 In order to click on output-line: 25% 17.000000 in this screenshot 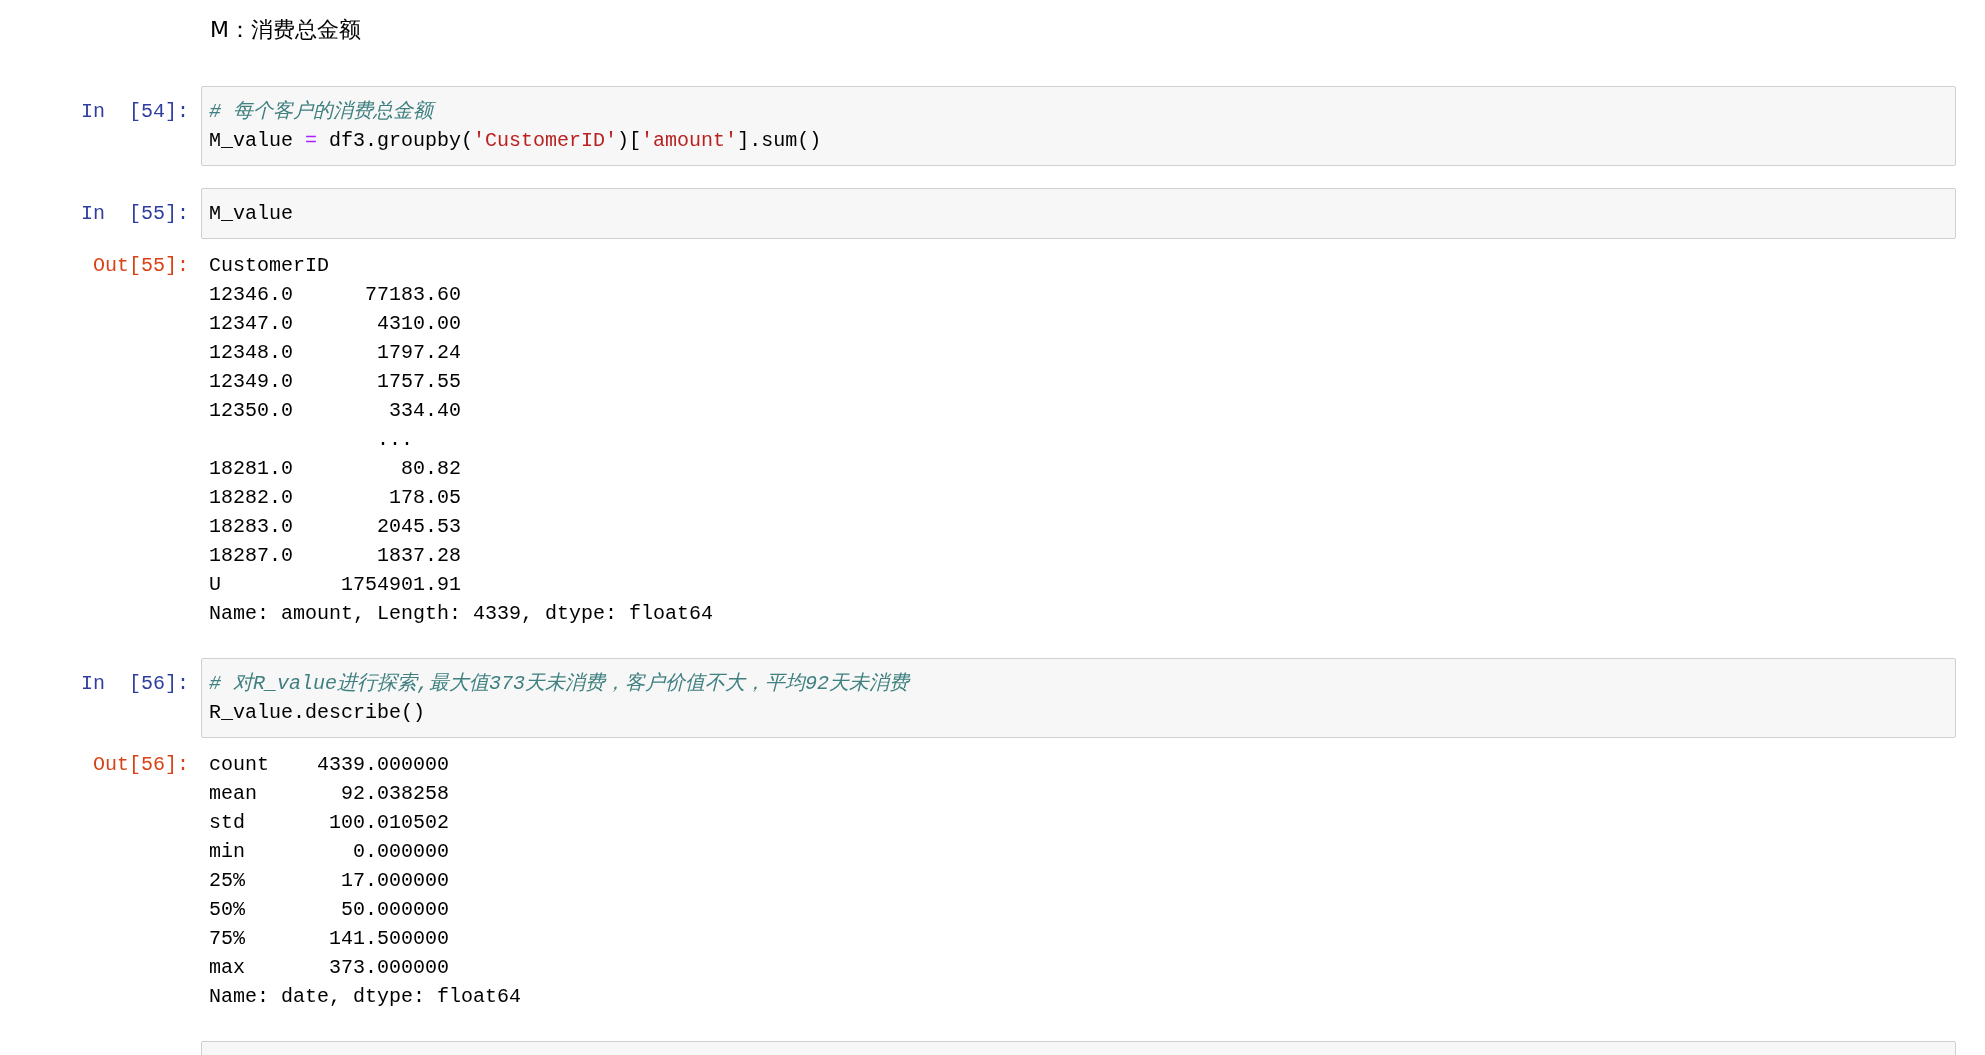, I will do `click(329, 881)`.